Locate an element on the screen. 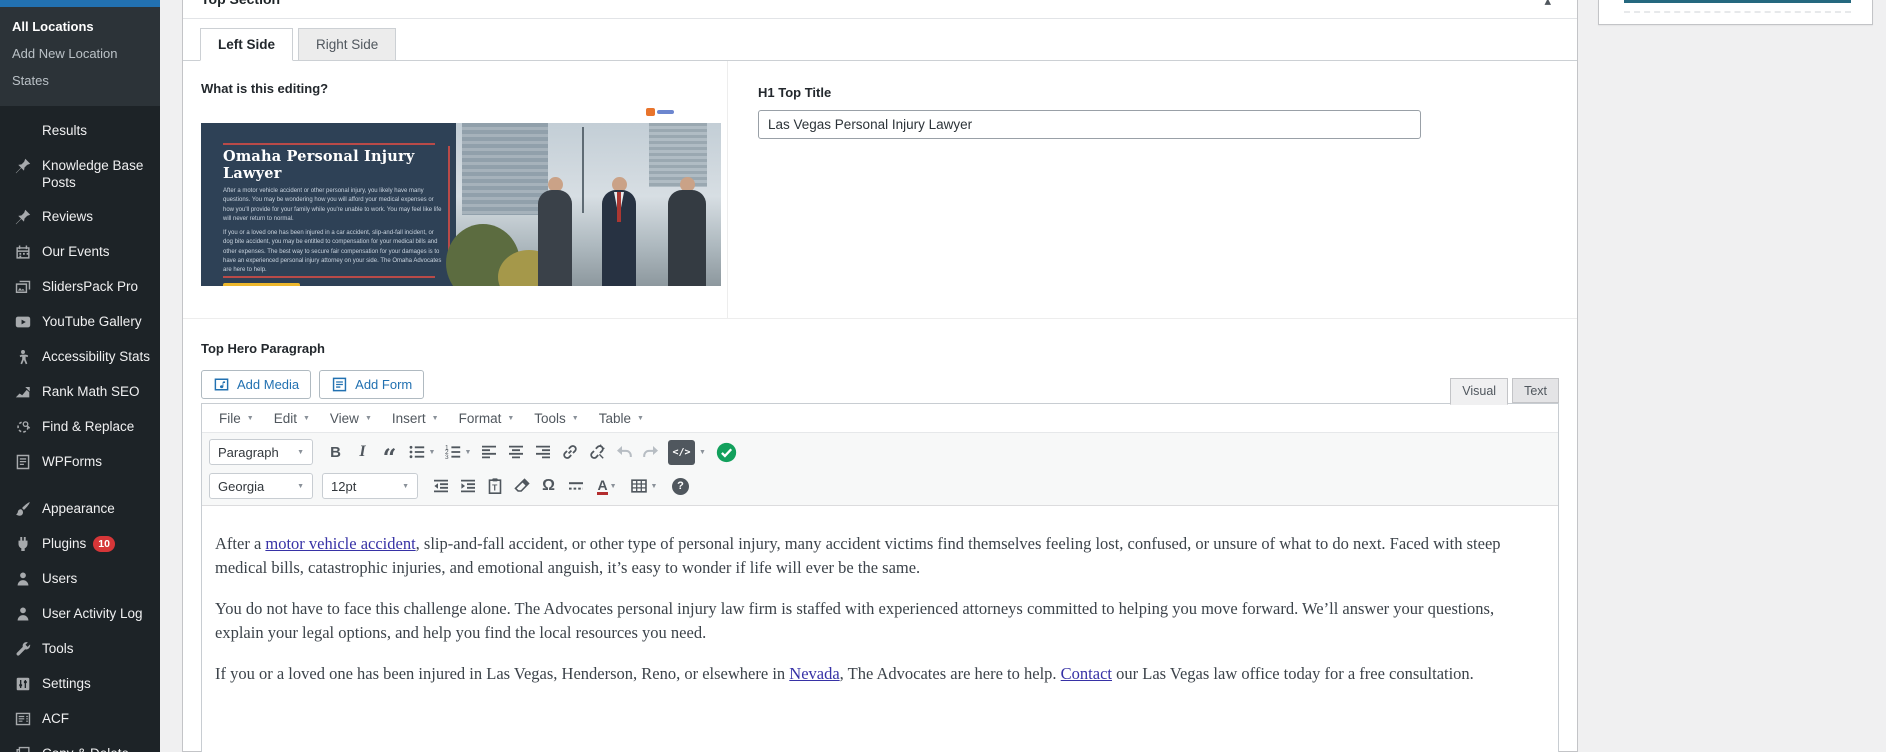 This screenshot has width=1886, height=752. svg-text: 3 is located at coordinates (447, 457).